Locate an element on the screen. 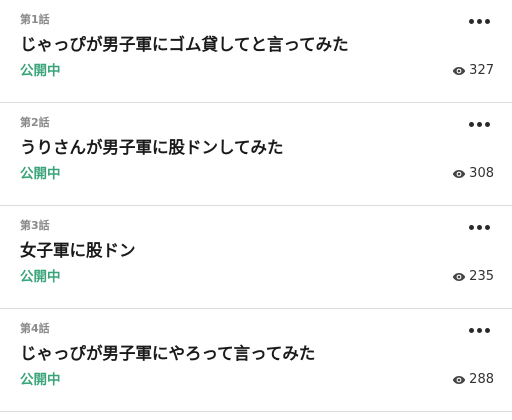  view-count: 308 is located at coordinates (473, 174).